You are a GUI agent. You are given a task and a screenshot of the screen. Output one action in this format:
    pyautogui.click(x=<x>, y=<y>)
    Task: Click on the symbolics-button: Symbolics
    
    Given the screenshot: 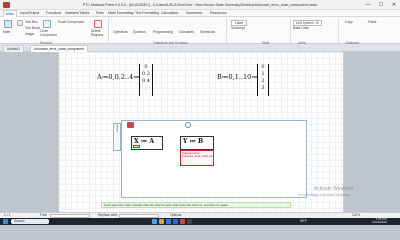 What is the action you would take?
    pyautogui.click(x=207, y=32)
    